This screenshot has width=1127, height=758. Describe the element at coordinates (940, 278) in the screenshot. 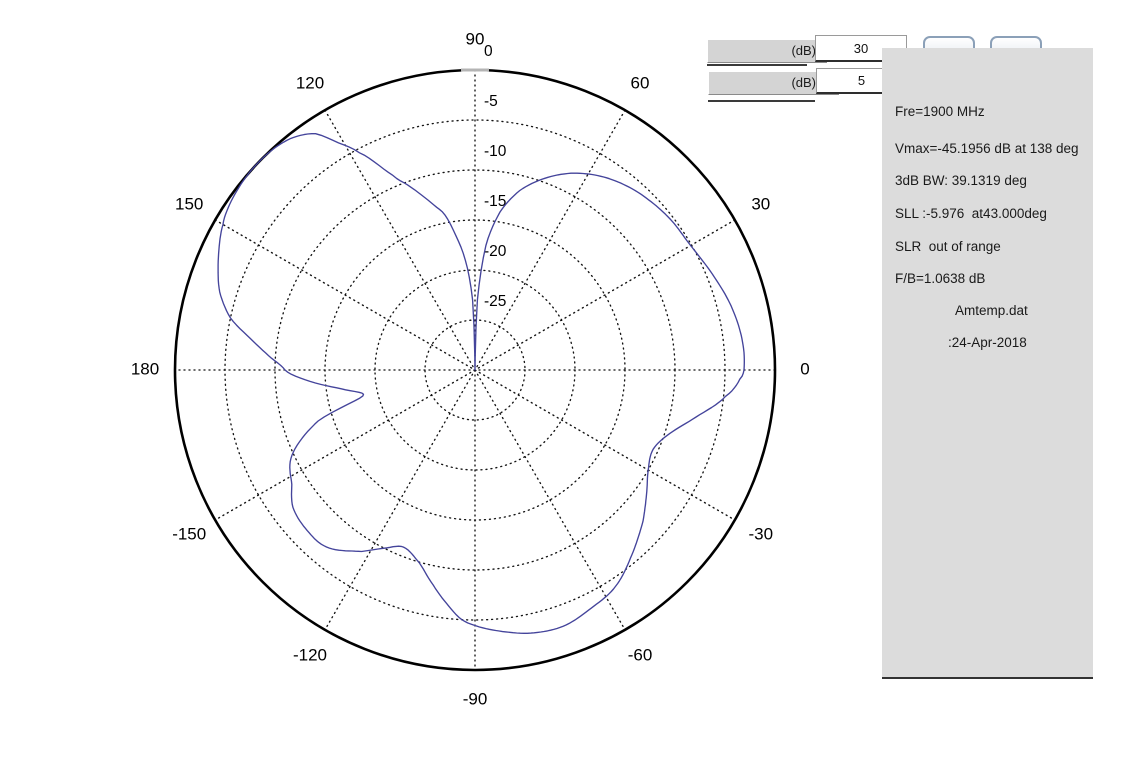

I see `fb-readout: F/B=1.0638 dB` at that location.